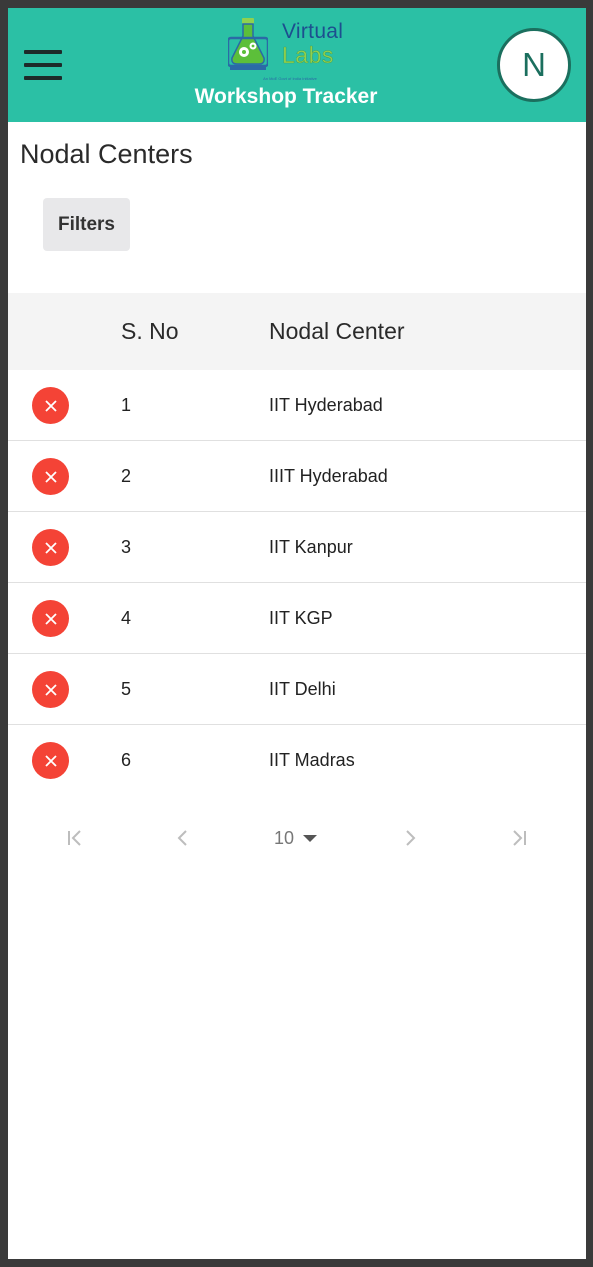 The image size is (593, 1267). What do you see at coordinates (312, 760) in the screenshot?
I see `cell-nodal-center: IIT Madras` at bounding box center [312, 760].